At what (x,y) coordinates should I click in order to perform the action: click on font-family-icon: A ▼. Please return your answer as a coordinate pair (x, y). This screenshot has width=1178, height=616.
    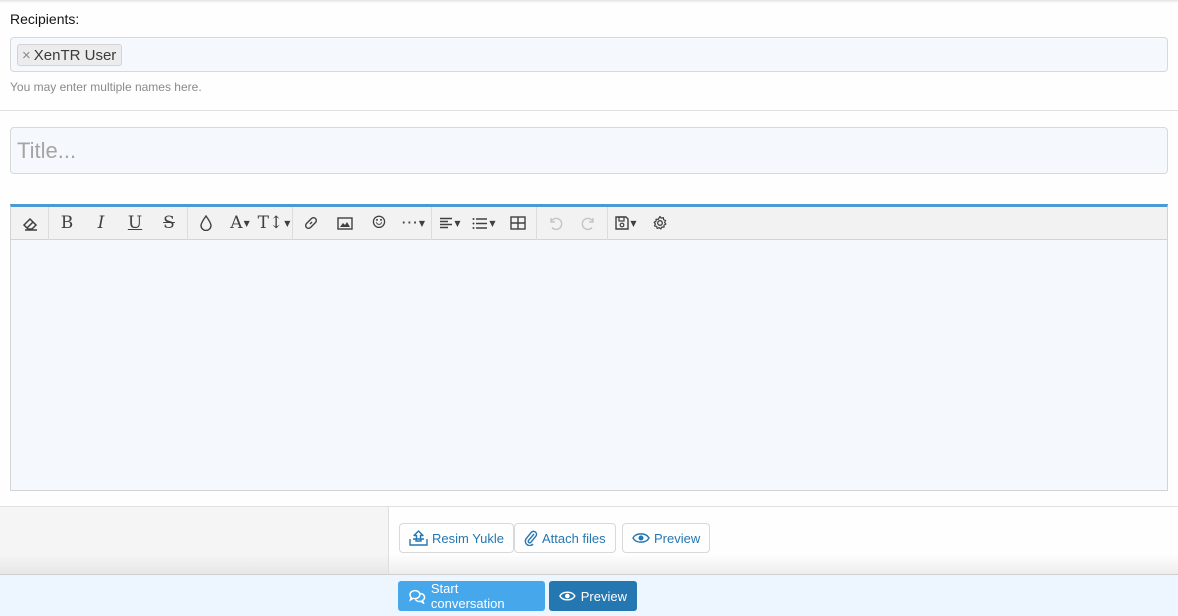
    Looking at the image, I should click on (240, 223).